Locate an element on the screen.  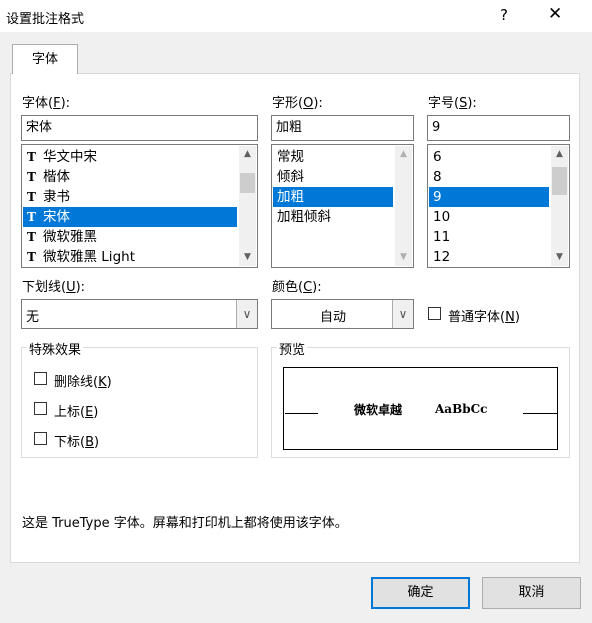
size-list: 6 8 9 10 11 12 ▲ ▼ is located at coordinates (498, 206).